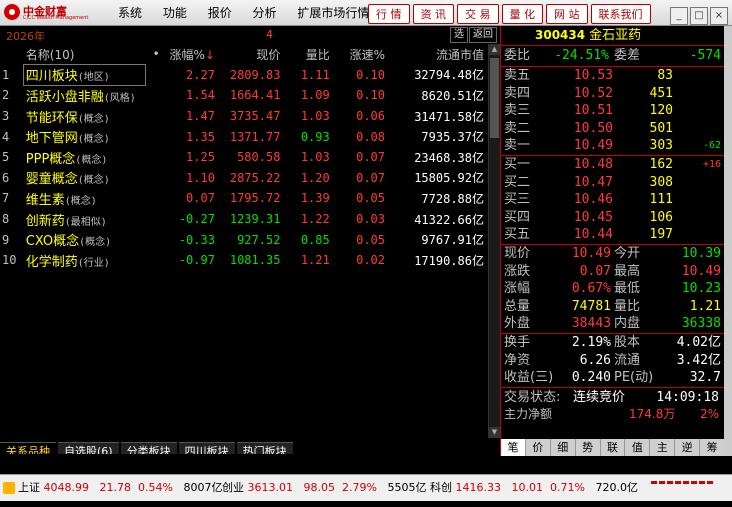  Describe the element at coordinates (613, 447) in the screenshot. I see `tab-linked: 联` at that location.